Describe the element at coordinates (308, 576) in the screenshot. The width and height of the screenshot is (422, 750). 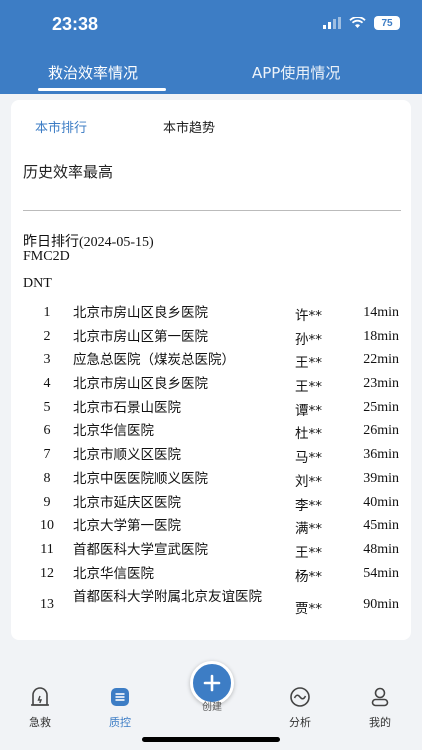
I see `doctor-name: 杨**` at that location.